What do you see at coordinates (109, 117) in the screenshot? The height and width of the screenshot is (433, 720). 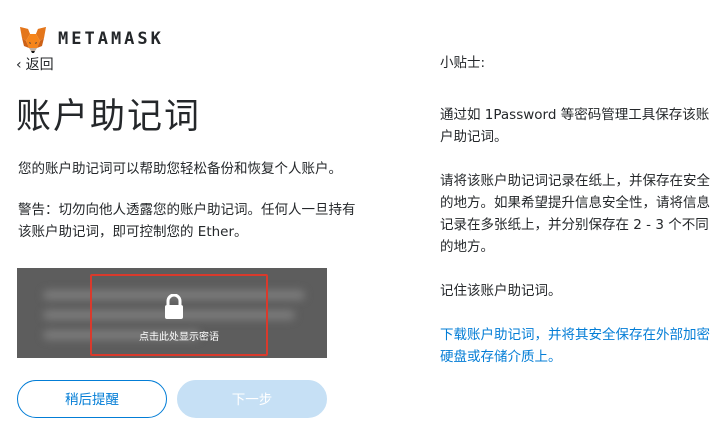 I see `page-title: 账户助记词` at bounding box center [109, 117].